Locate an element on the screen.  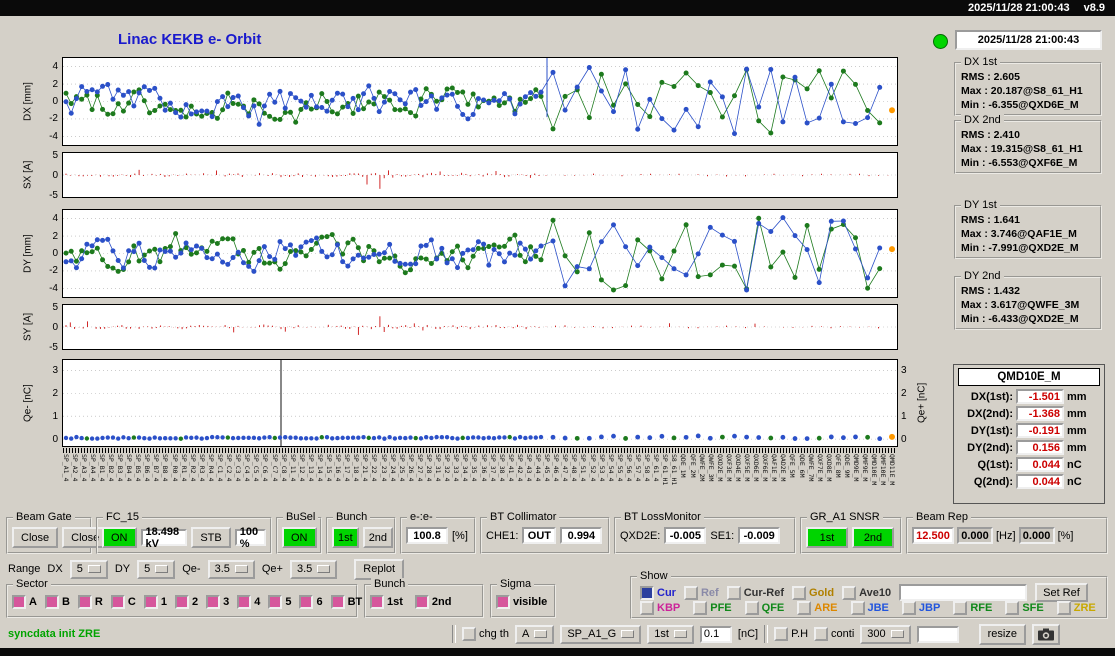
sector-checkbox-2: 2 is located at coordinates (186, 602).